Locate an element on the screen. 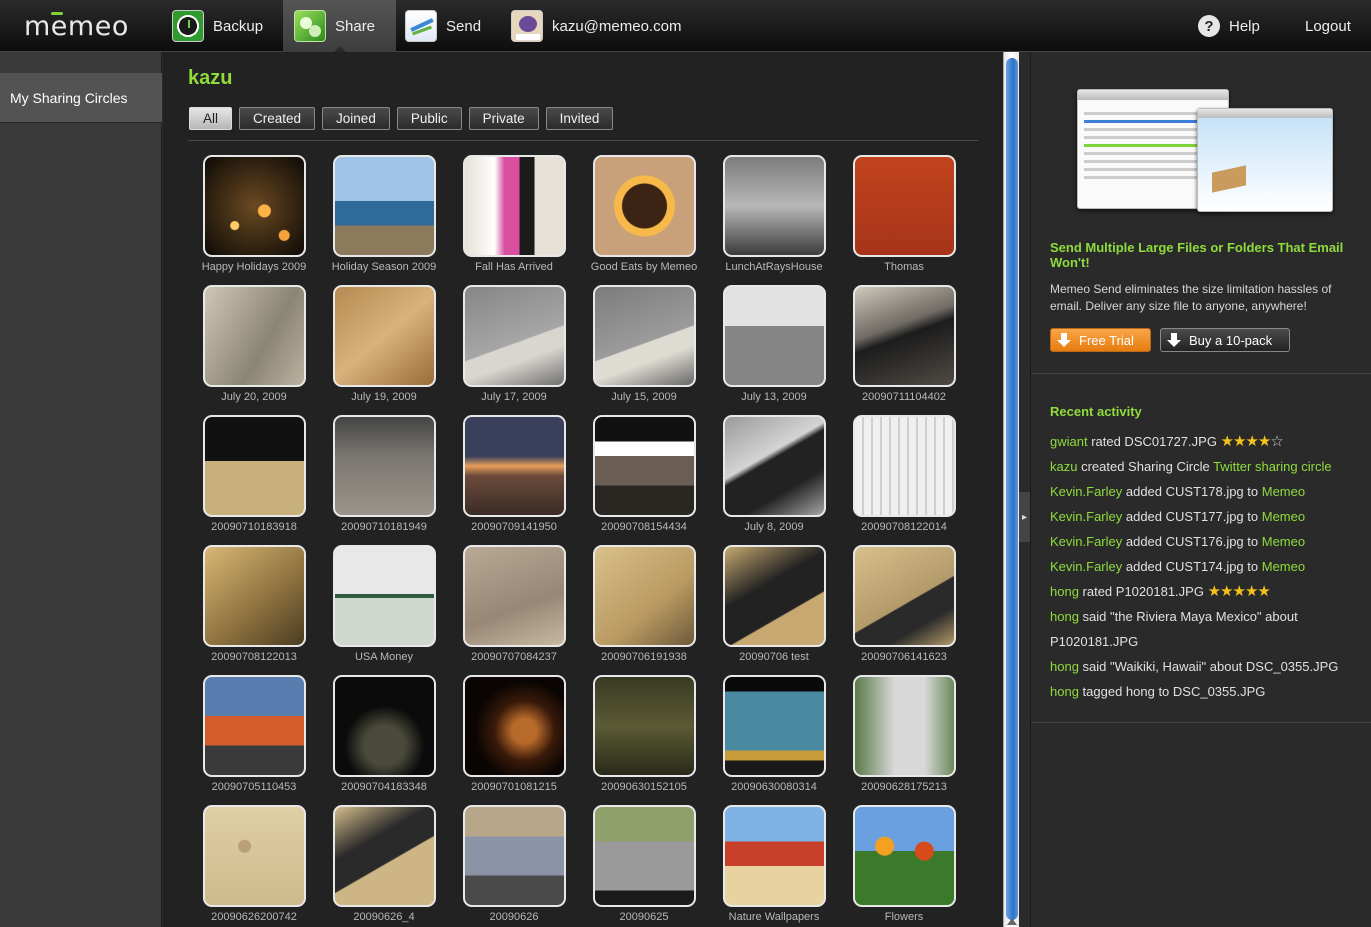  nav-send: Send is located at coordinates (443, 26).